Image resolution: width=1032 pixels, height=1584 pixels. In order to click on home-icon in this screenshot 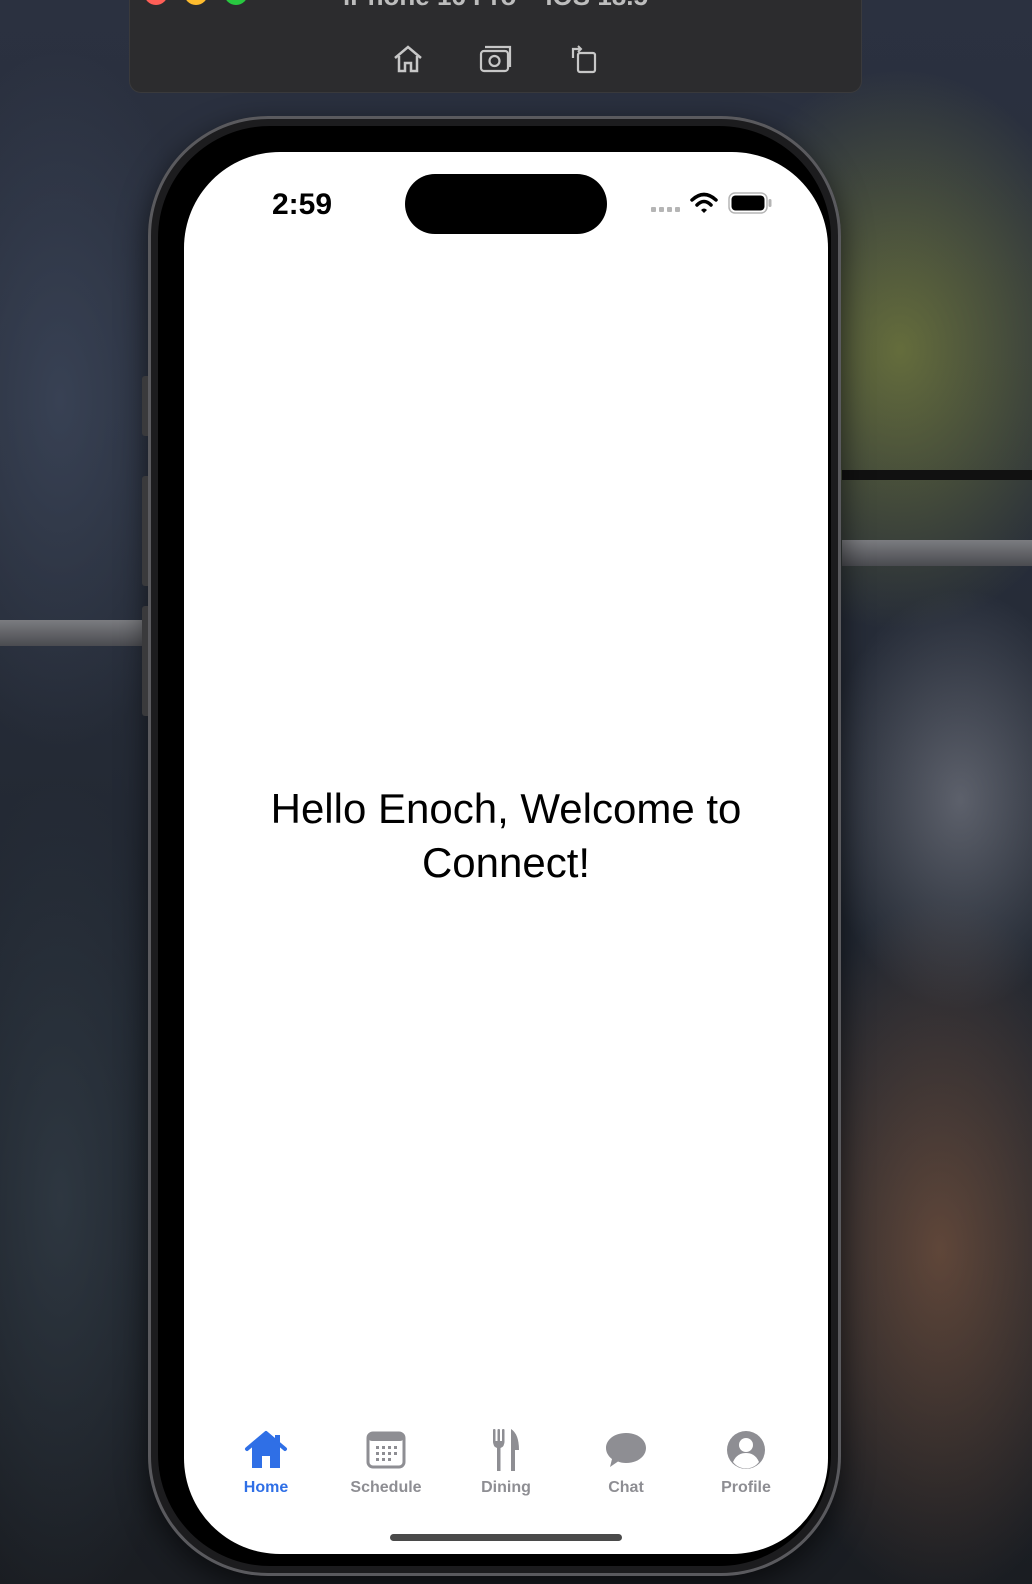, I will do `click(408, 59)`.